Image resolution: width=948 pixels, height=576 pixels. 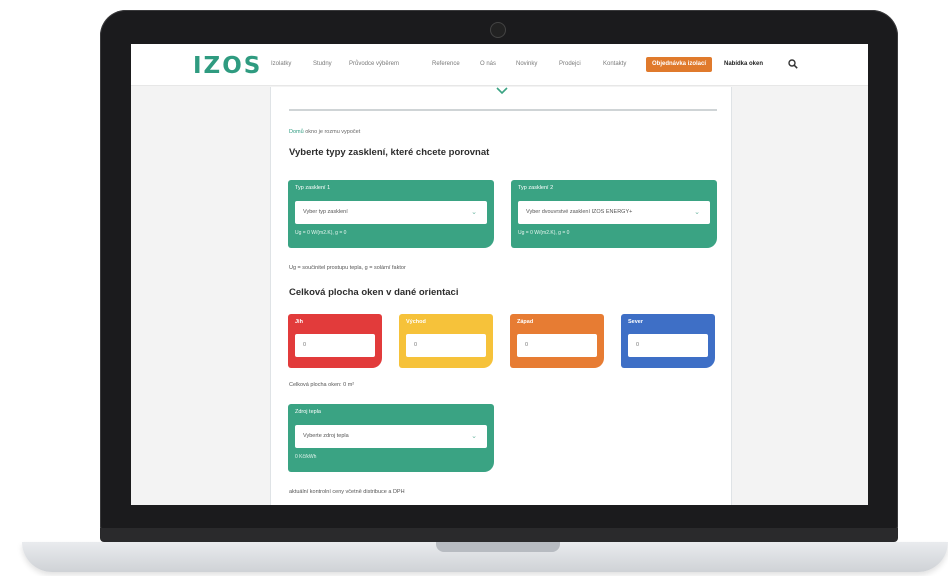 What do you see at coordinates (326, 436) in the screenshot?
I see `heat-source-select-value: Vyberte zdroj tepla` at bounding box center [326, 436].